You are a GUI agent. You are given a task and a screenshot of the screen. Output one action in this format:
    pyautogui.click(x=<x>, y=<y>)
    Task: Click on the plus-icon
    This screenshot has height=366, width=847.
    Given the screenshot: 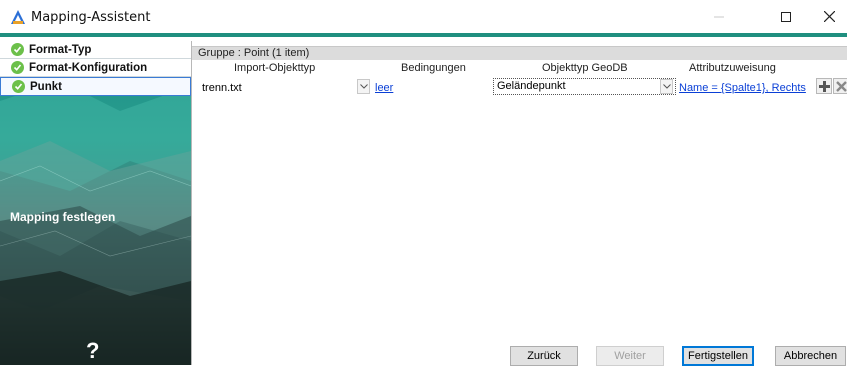 What is the action you would take?
    pyautogui.click(x=824, y=86)
    